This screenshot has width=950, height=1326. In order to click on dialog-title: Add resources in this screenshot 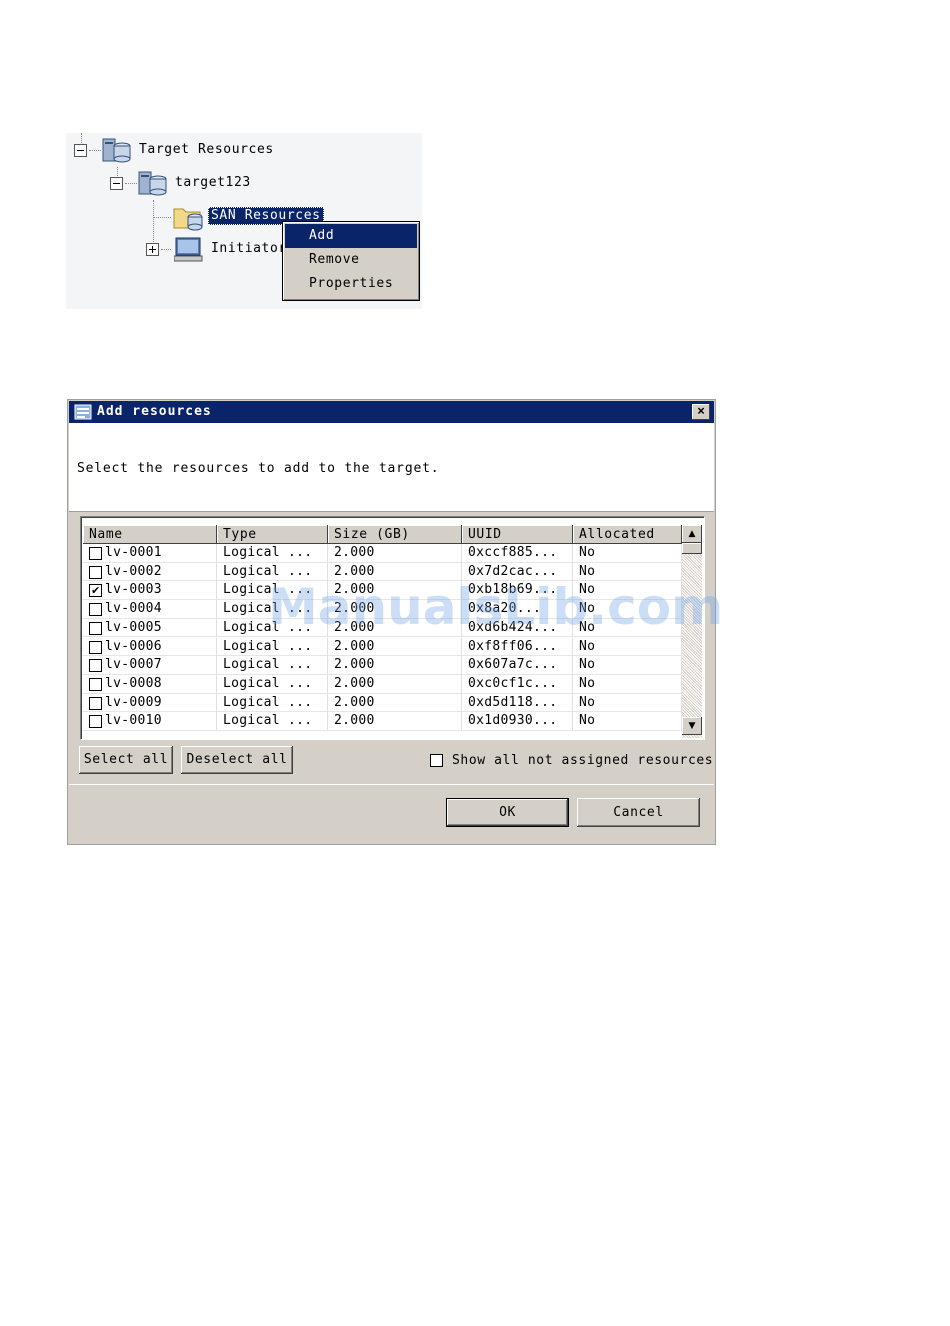, I will do `click(154, 411)`.